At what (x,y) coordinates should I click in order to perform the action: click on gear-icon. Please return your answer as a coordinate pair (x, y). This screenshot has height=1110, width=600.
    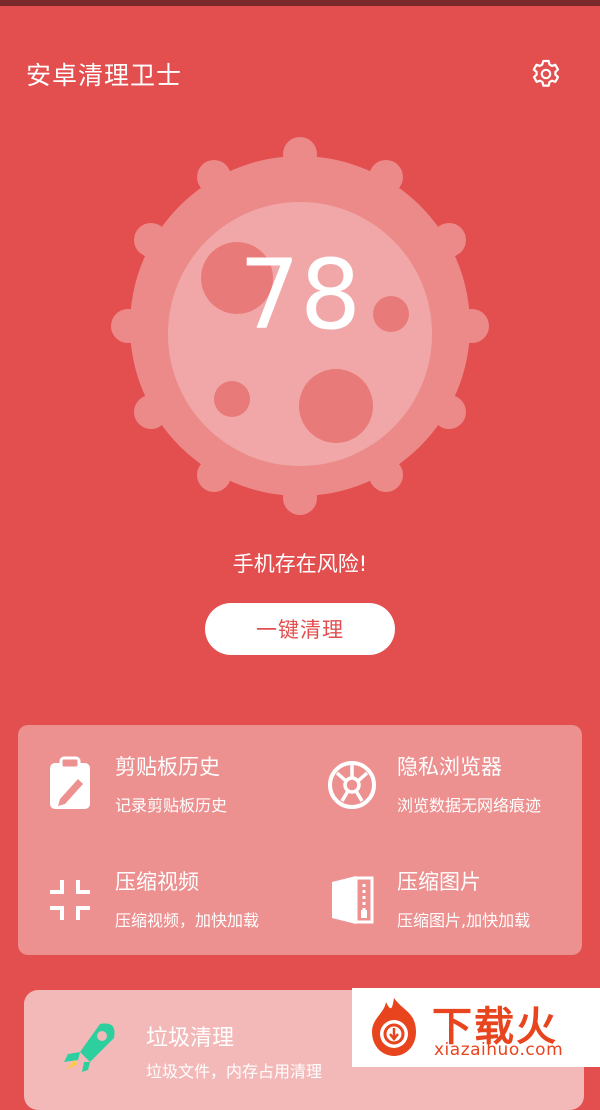
    Looking at the image, I should click on (546, 74).